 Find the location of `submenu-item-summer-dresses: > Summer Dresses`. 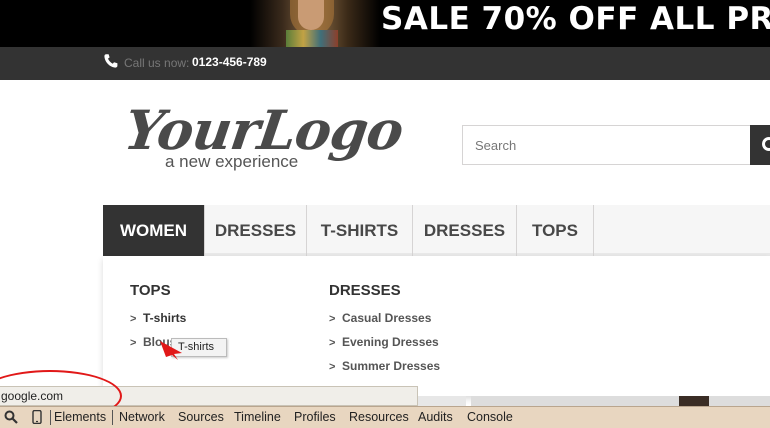

submenu-item-summer-dresses: > Summer Dresses is located at coordinates (384, 366).